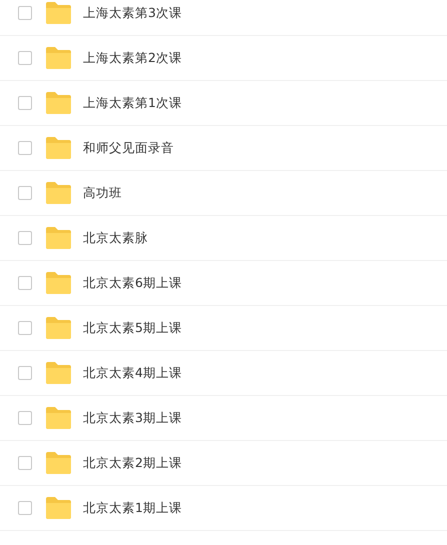  I want to click on folder-name: 和师父见面录音, so click(128, 148).